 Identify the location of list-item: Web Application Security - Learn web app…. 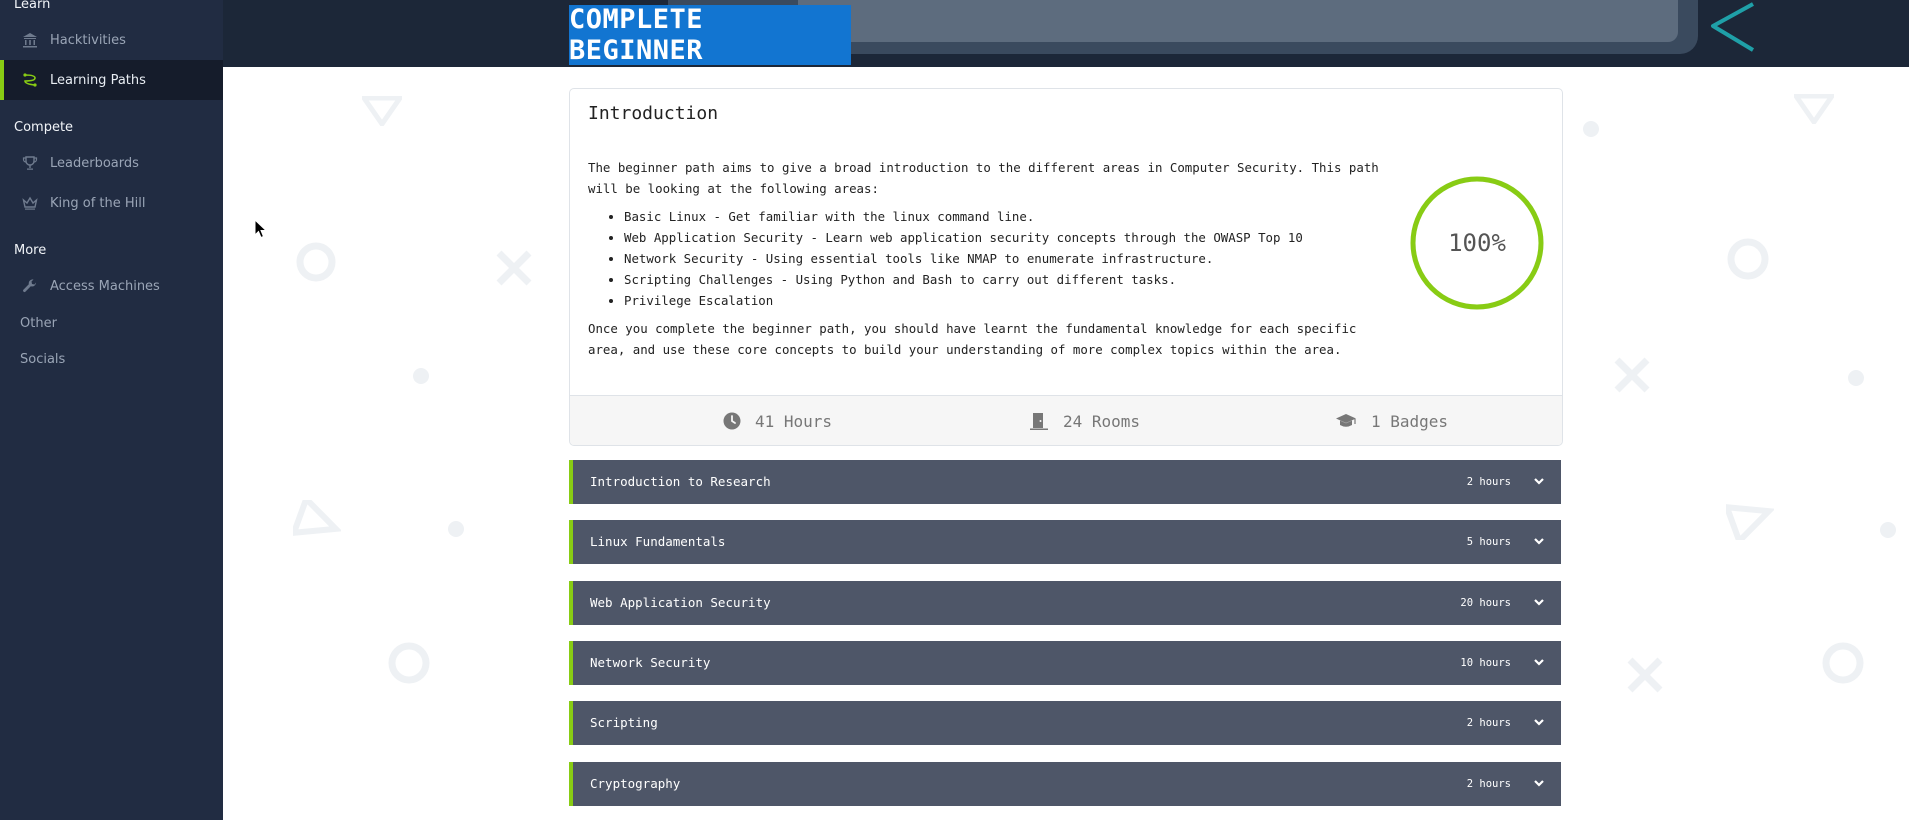
(1011, 237).